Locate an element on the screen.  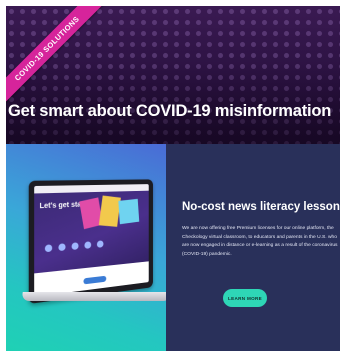
laptop-lid: Let's get started is located at coordinates (90, 241).